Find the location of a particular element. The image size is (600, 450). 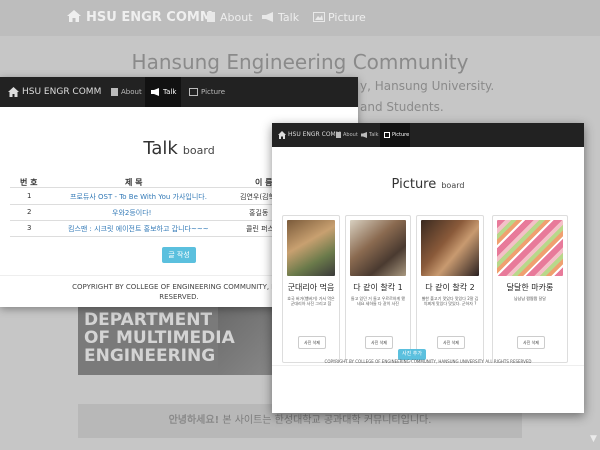

row-number: 2 is located at coordinates (29, 212).